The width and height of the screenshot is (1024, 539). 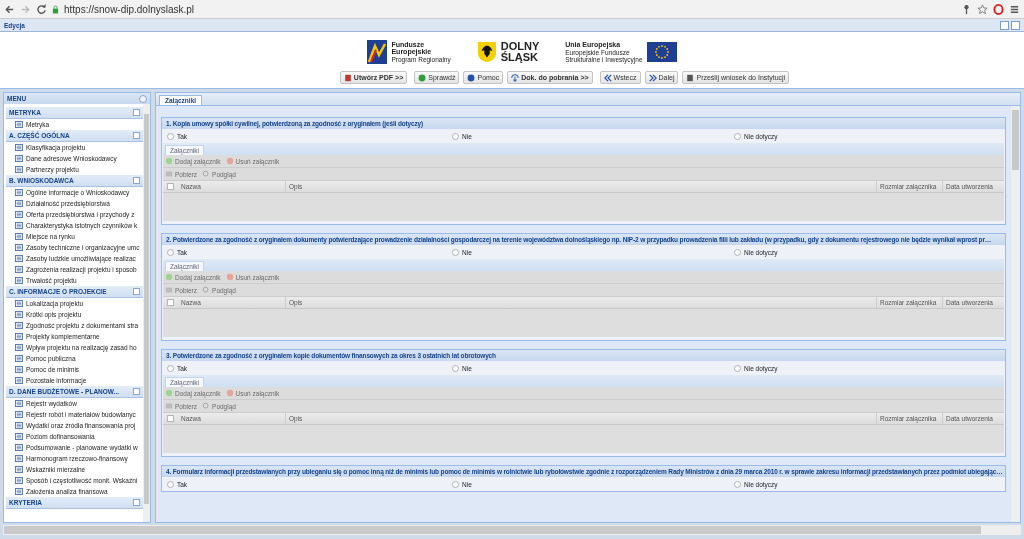 I want to click on forward-icon, so click(x=25, y=9).